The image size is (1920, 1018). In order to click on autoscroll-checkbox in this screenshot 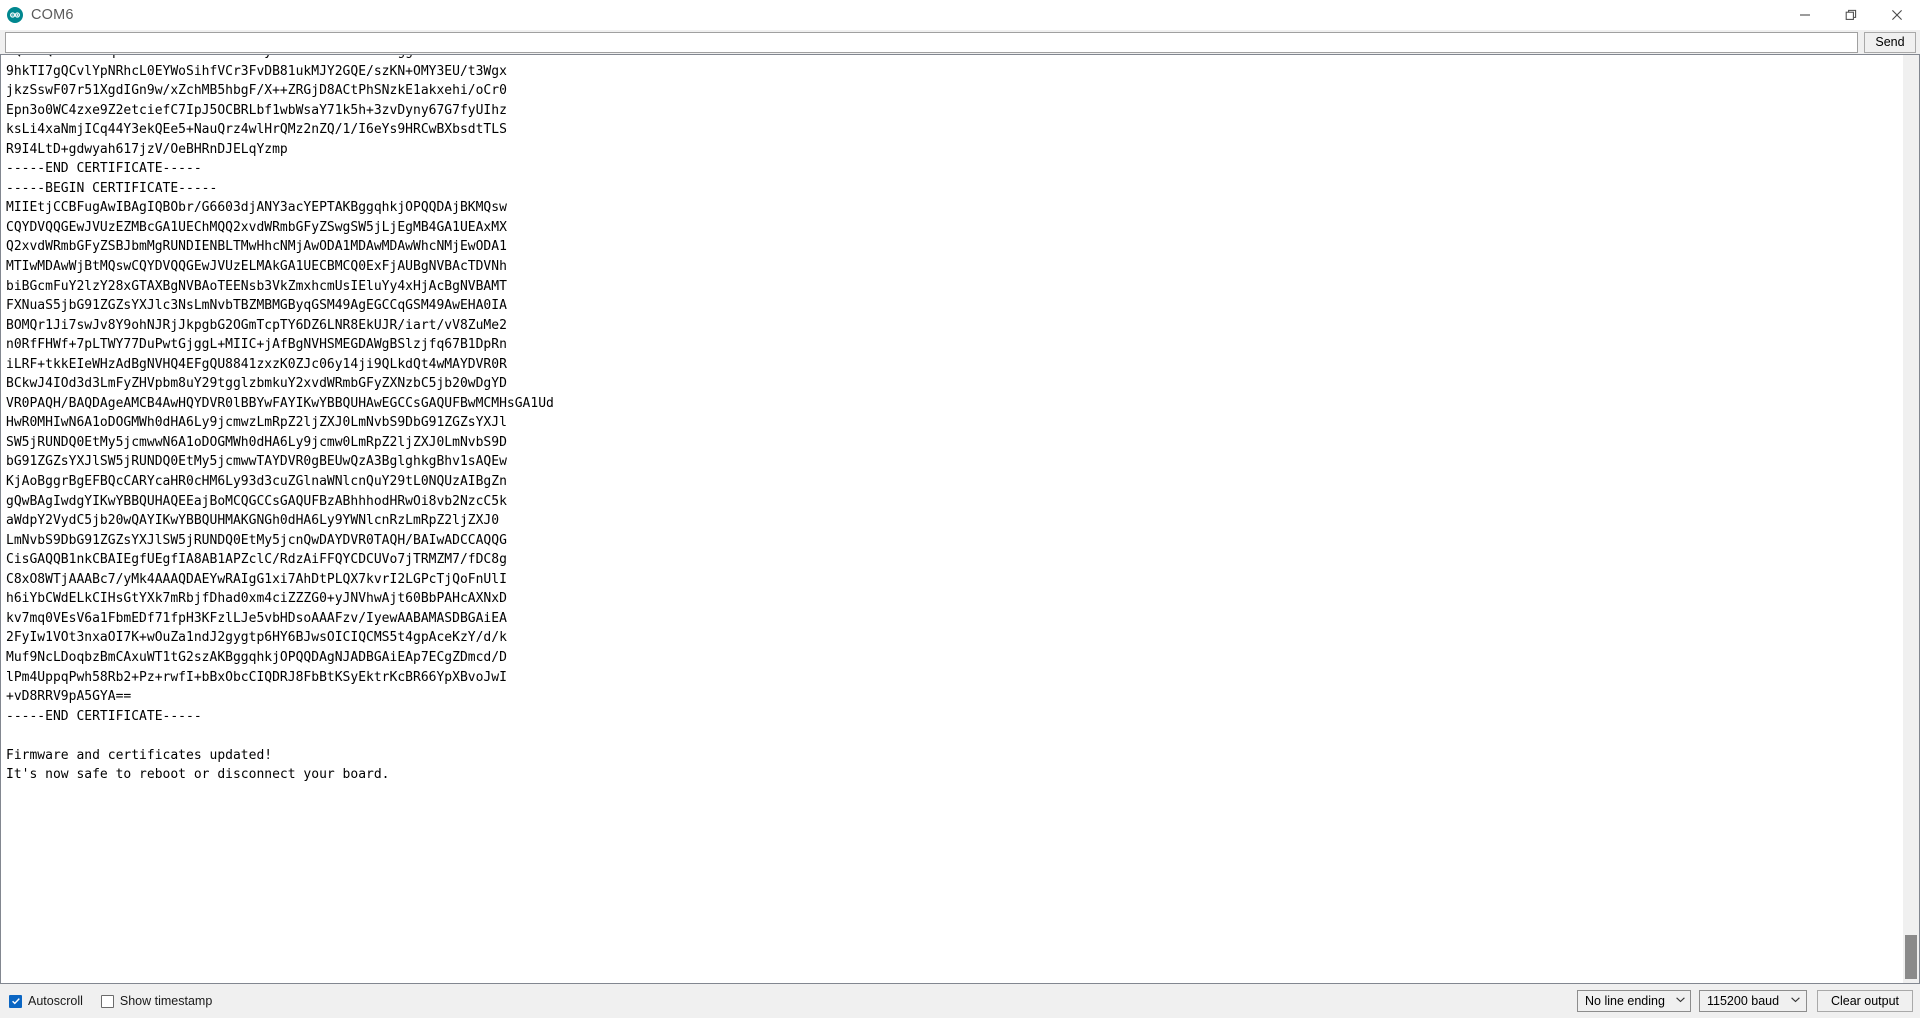, I will do `click(15, 1001)`.